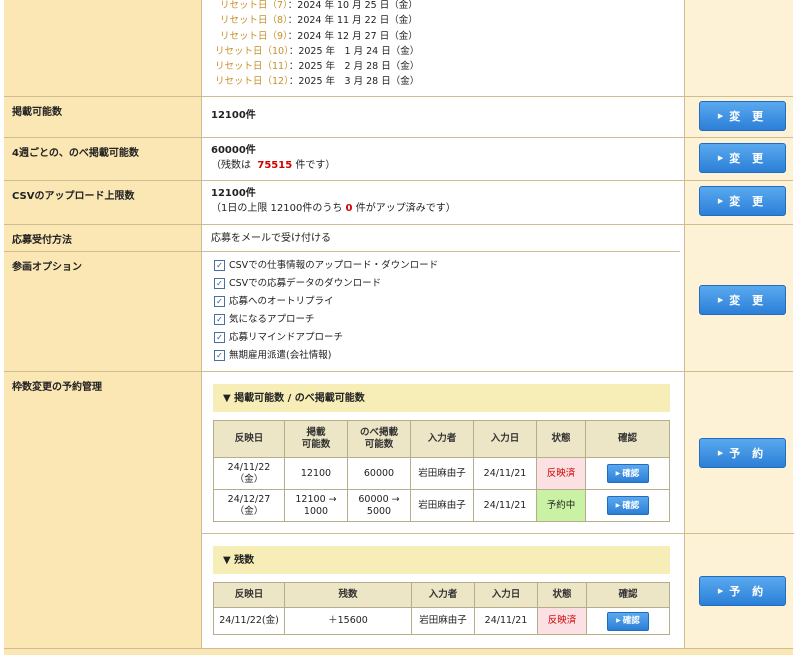  I want to click on table-header-row: 反映日 残数 入力者 入力日 状態 確認, so click(441, 595).